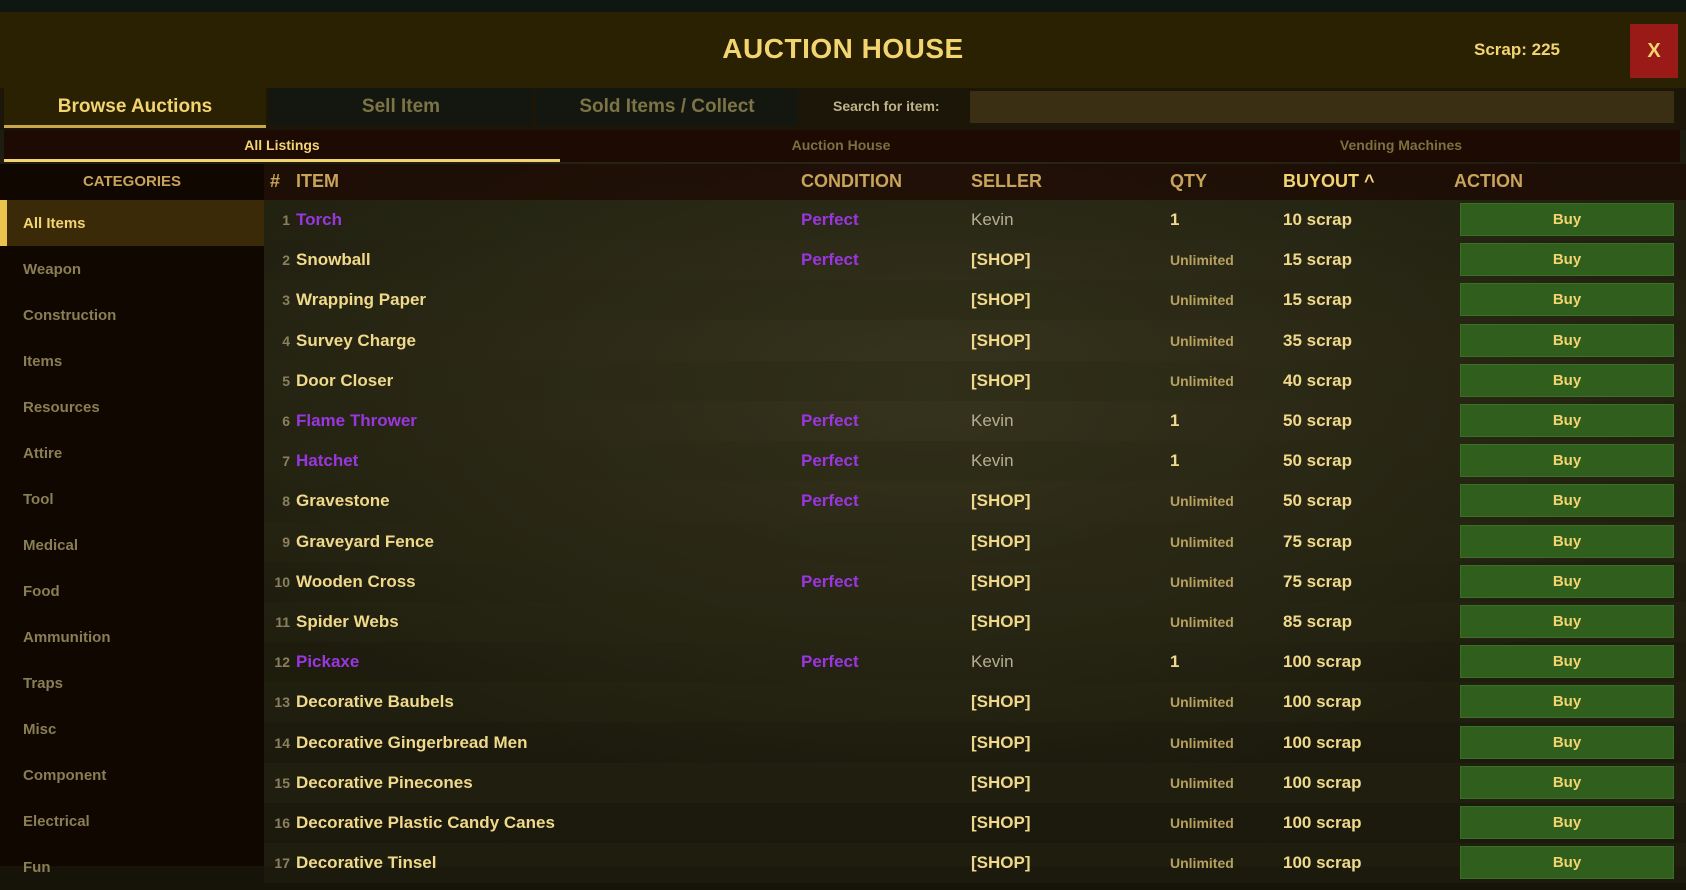 Image resolution: width=1686 pixels, height=890 pixels. Describe the element at coordinates (841, 144) in the screenshot. I see `subtab-auction-house: Auction House` at that location.